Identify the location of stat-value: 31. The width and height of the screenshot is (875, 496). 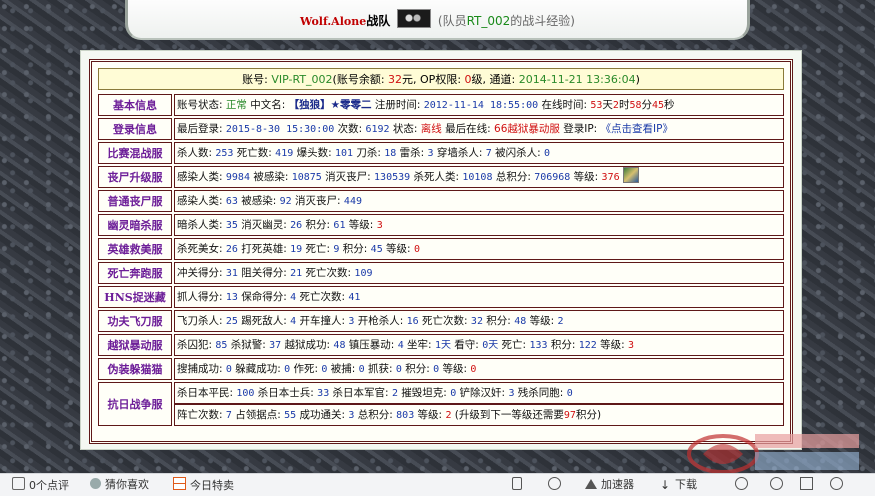
(231, 273).